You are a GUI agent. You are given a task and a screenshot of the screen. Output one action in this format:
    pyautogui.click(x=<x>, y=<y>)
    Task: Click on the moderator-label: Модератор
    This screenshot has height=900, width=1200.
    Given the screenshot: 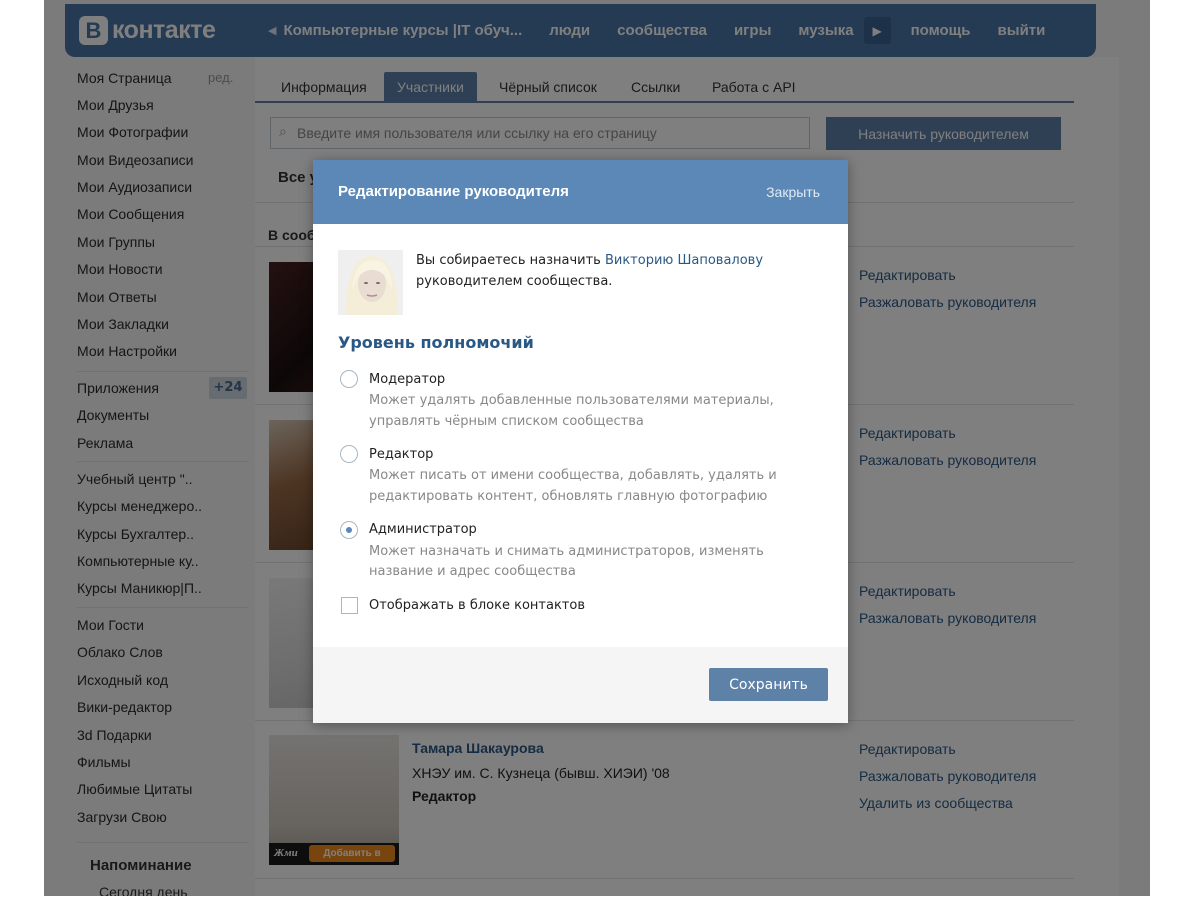 What is the action you would take?
    pyautogui.click(x=407, y=379)
    